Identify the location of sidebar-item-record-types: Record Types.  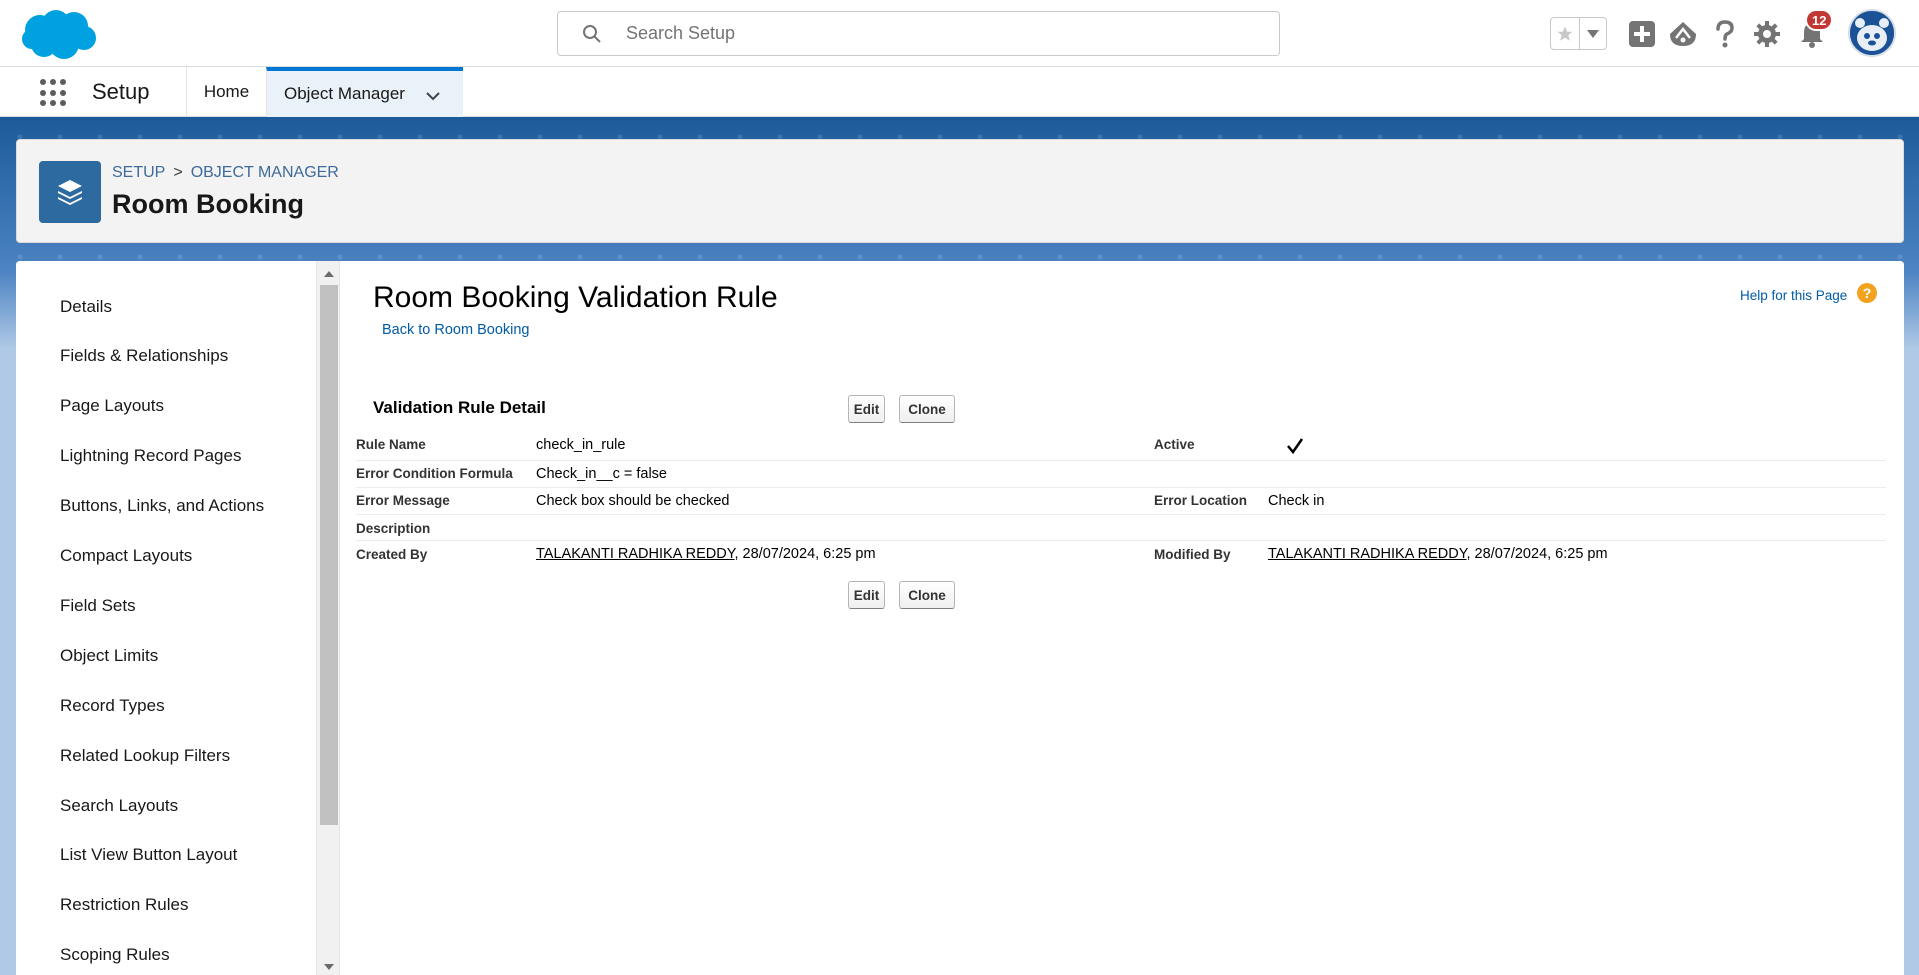
(112, 706).